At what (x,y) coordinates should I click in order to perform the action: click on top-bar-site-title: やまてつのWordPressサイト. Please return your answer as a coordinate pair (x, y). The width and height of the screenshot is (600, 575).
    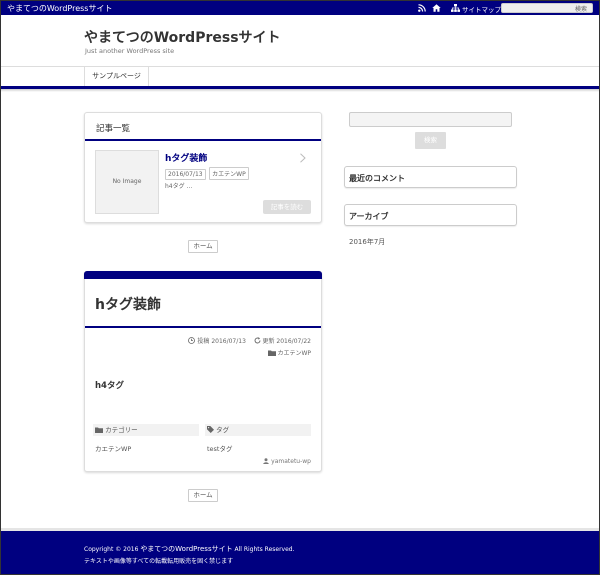
    Looking at the image, I should click on (59, 8).